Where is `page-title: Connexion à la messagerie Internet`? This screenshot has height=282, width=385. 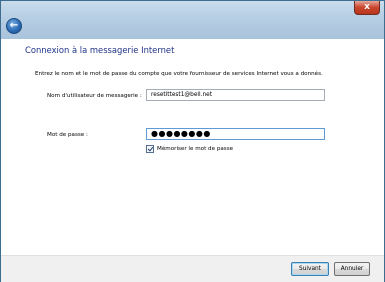 page-title: Connexion à la messagerie Internet is located at coordinates (100, 50).